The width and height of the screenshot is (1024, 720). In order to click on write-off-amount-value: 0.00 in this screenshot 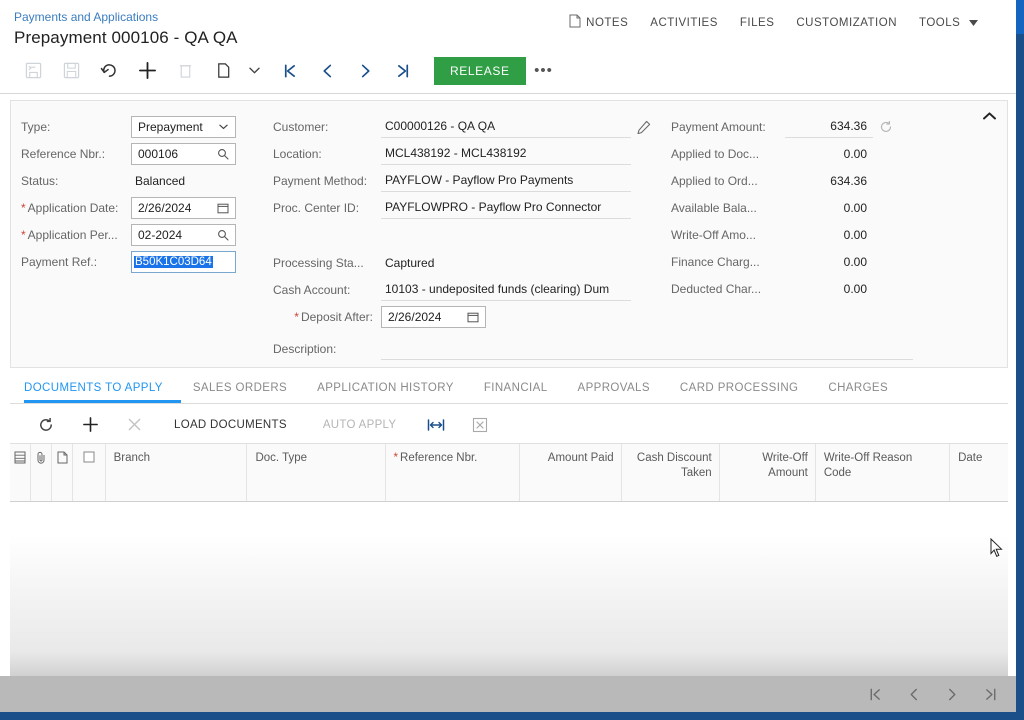, I will do `click(855, 234)`.